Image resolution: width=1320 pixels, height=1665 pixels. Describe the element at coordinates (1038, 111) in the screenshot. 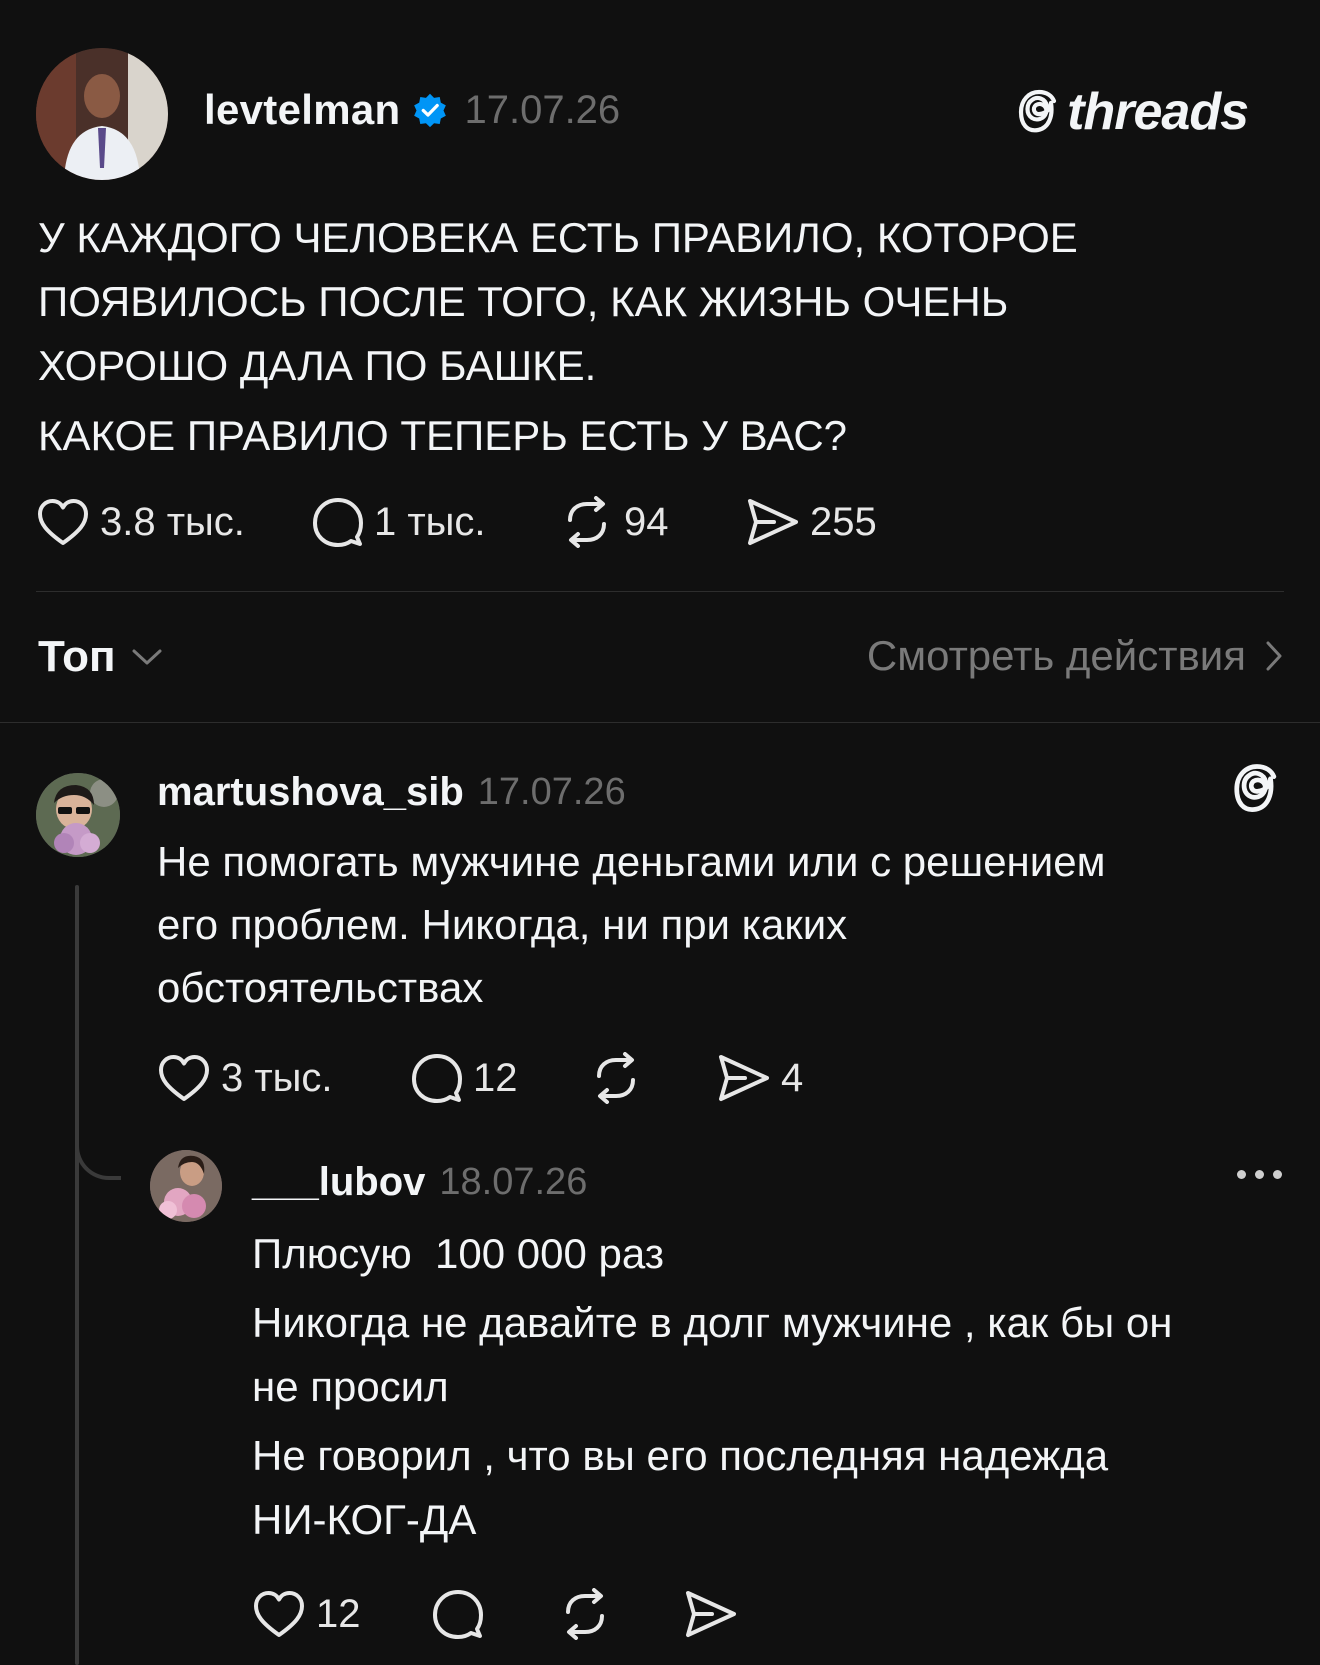

I see `threads-at-icon` at that location.